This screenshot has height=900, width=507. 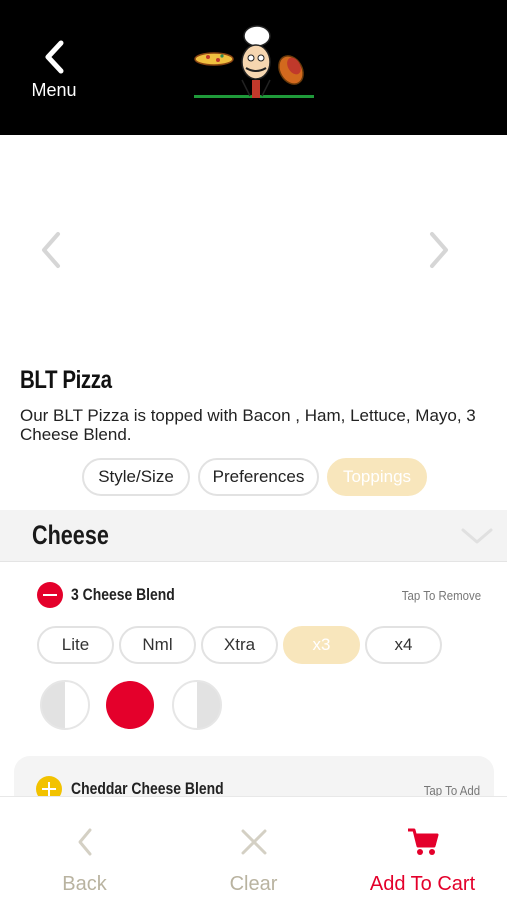 What do you see at coordinates (422, 841) in the screenshot?
I see `cart-icon` at bounding box center [422, 841].